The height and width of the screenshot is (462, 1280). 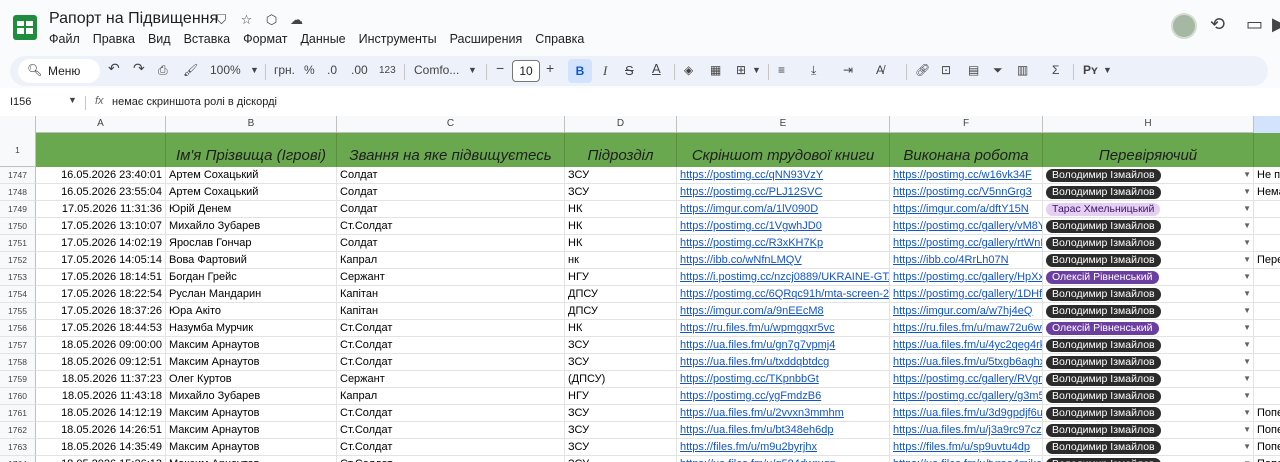 What do you see at coordinates (101, 459) in the screenshot?
I see `cell-date: 18.05.2026 15:26:13` at bounding box center [101, 459].